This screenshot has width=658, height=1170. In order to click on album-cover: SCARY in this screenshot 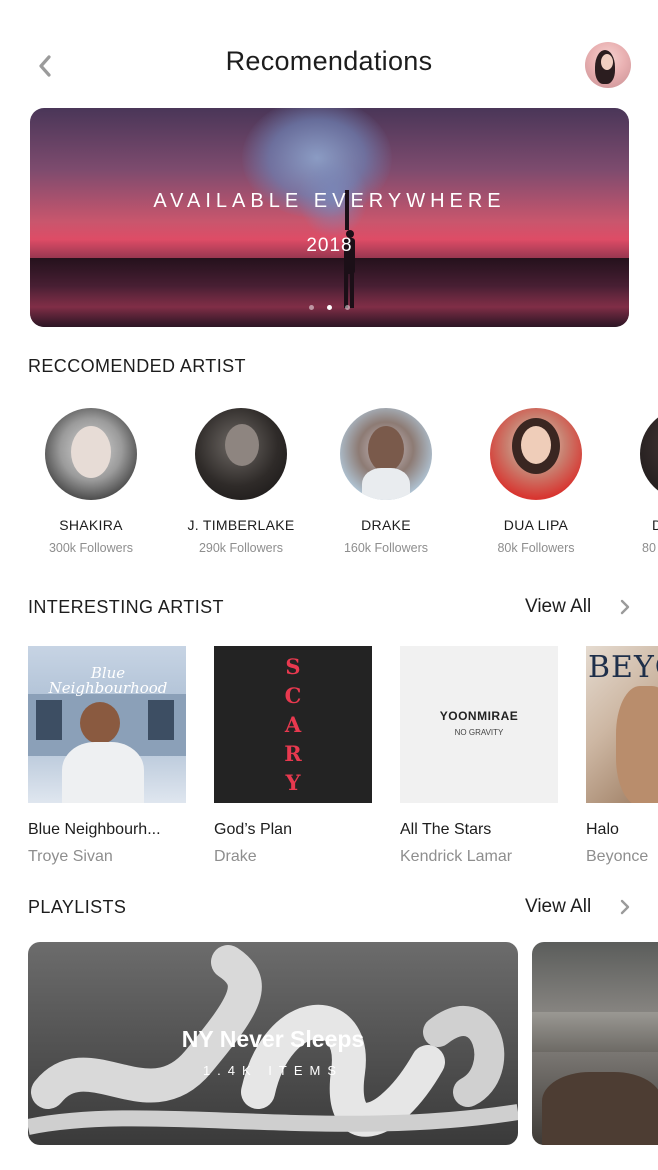, I will do `click(293, 724)`.